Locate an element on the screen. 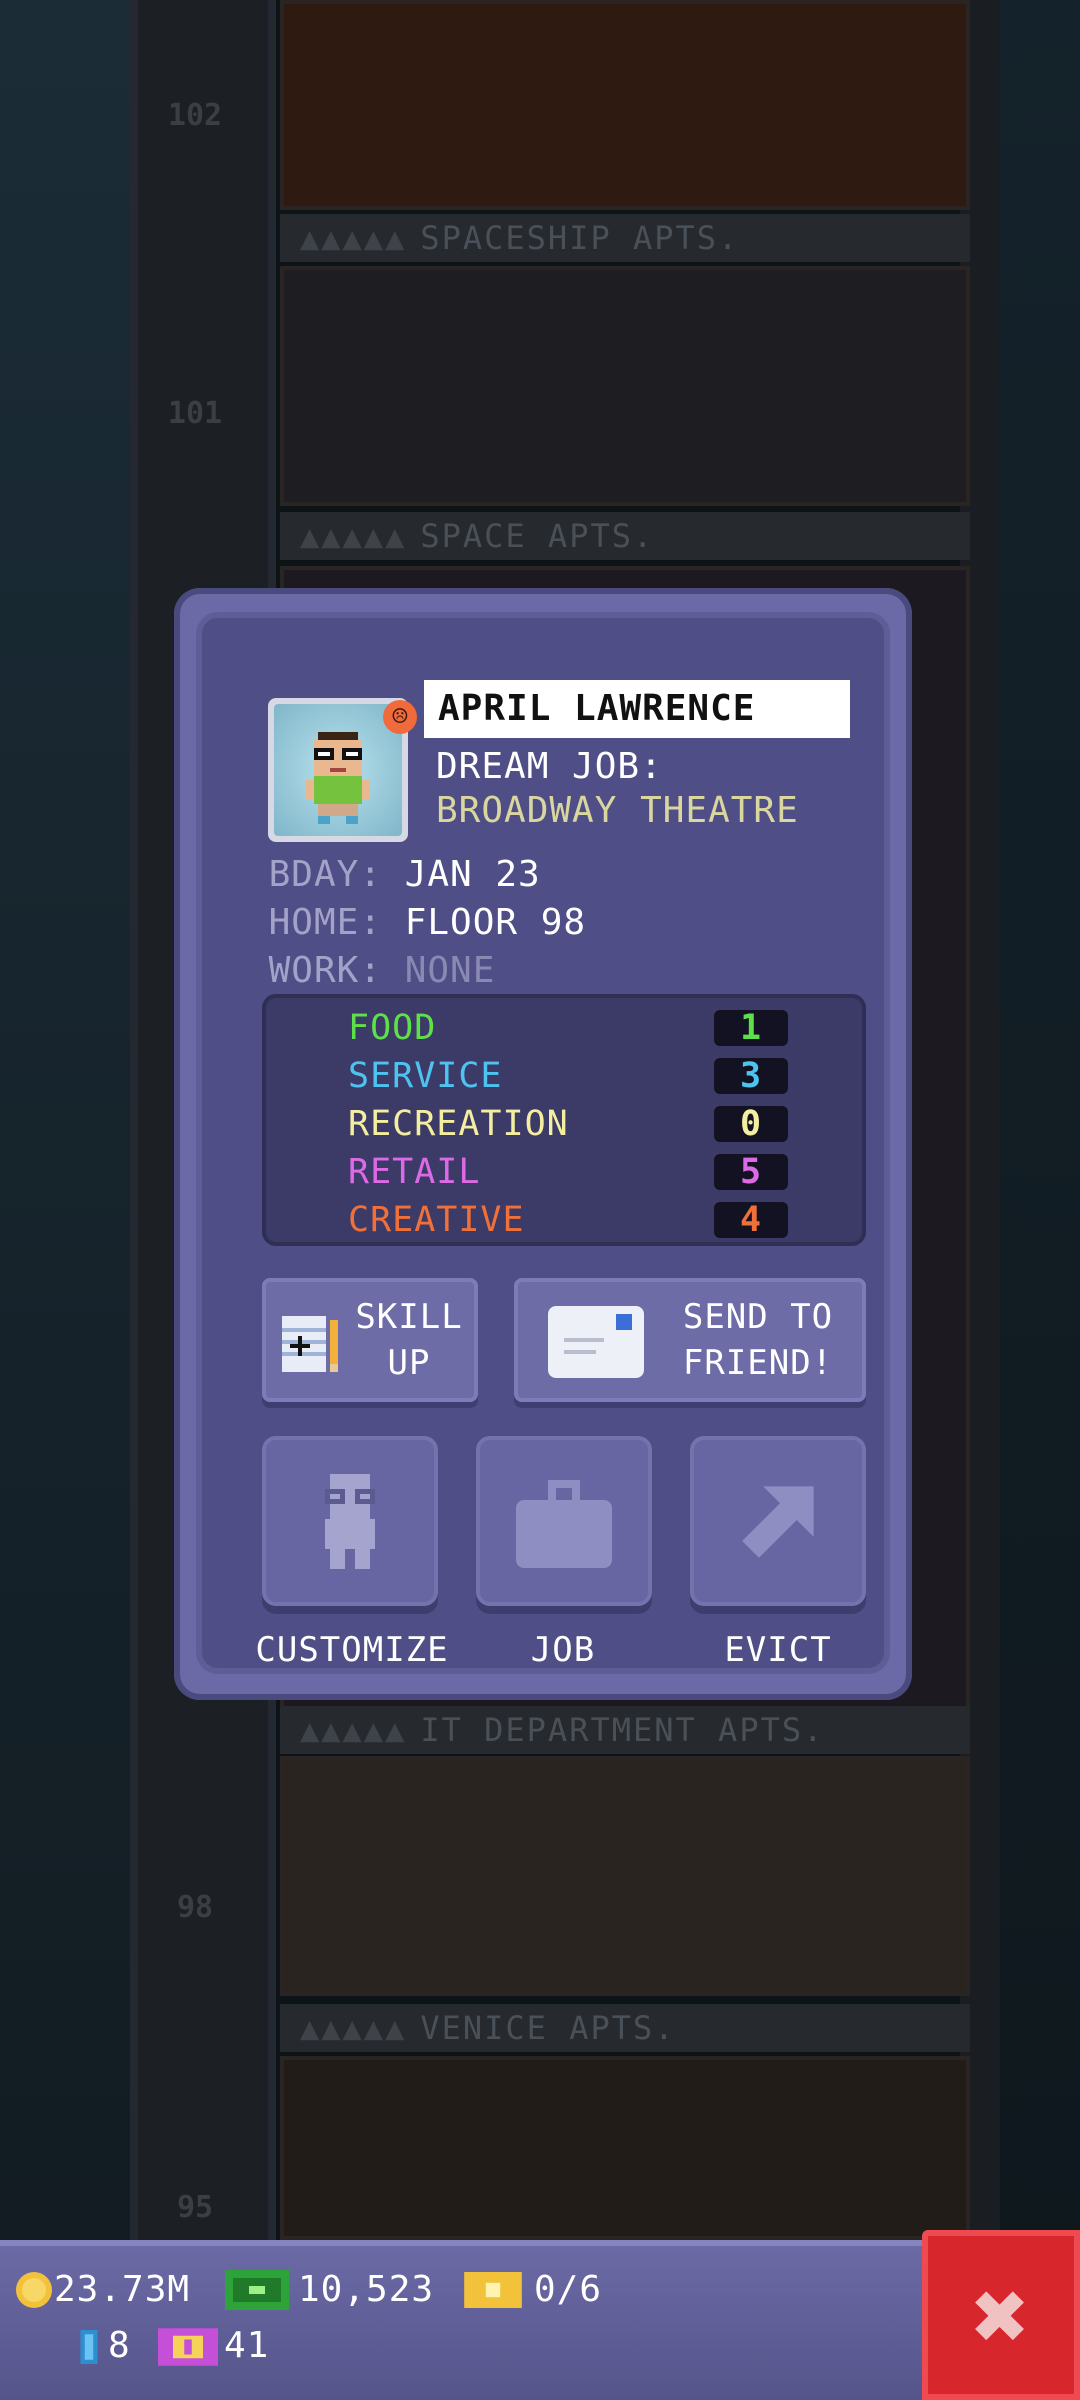 This screenshot has height=2400, width=1080. evict-button is located at coordinates (778, 1521).